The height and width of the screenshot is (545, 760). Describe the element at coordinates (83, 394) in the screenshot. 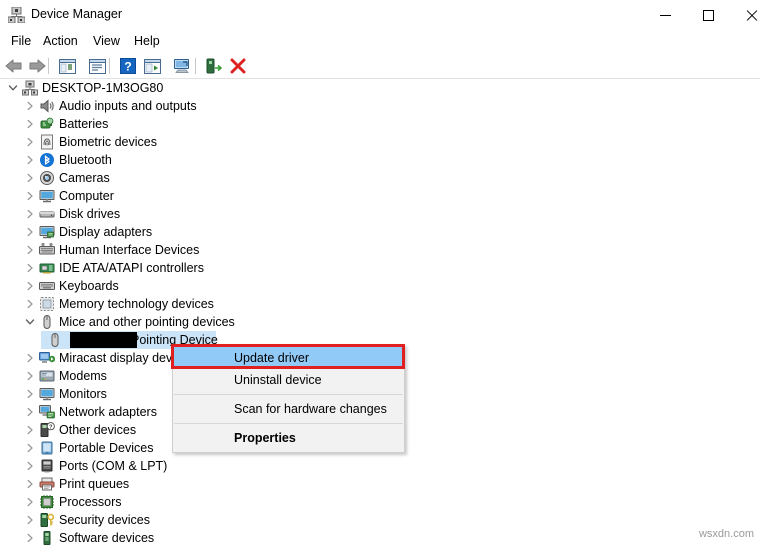

I see `tree-item-label: Monitors` at that location.